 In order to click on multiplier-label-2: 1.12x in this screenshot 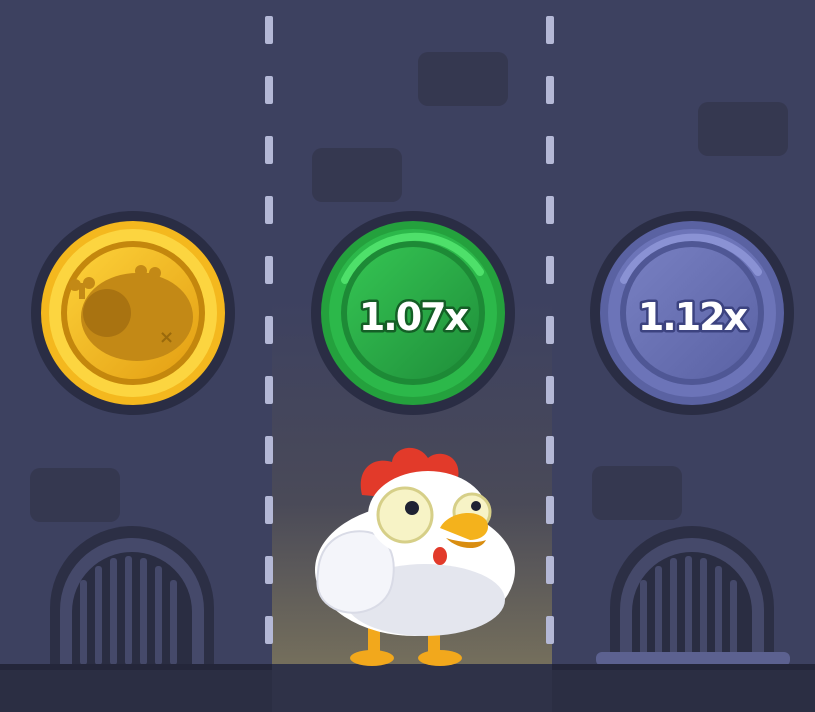, I will do `click(693, 317)`.